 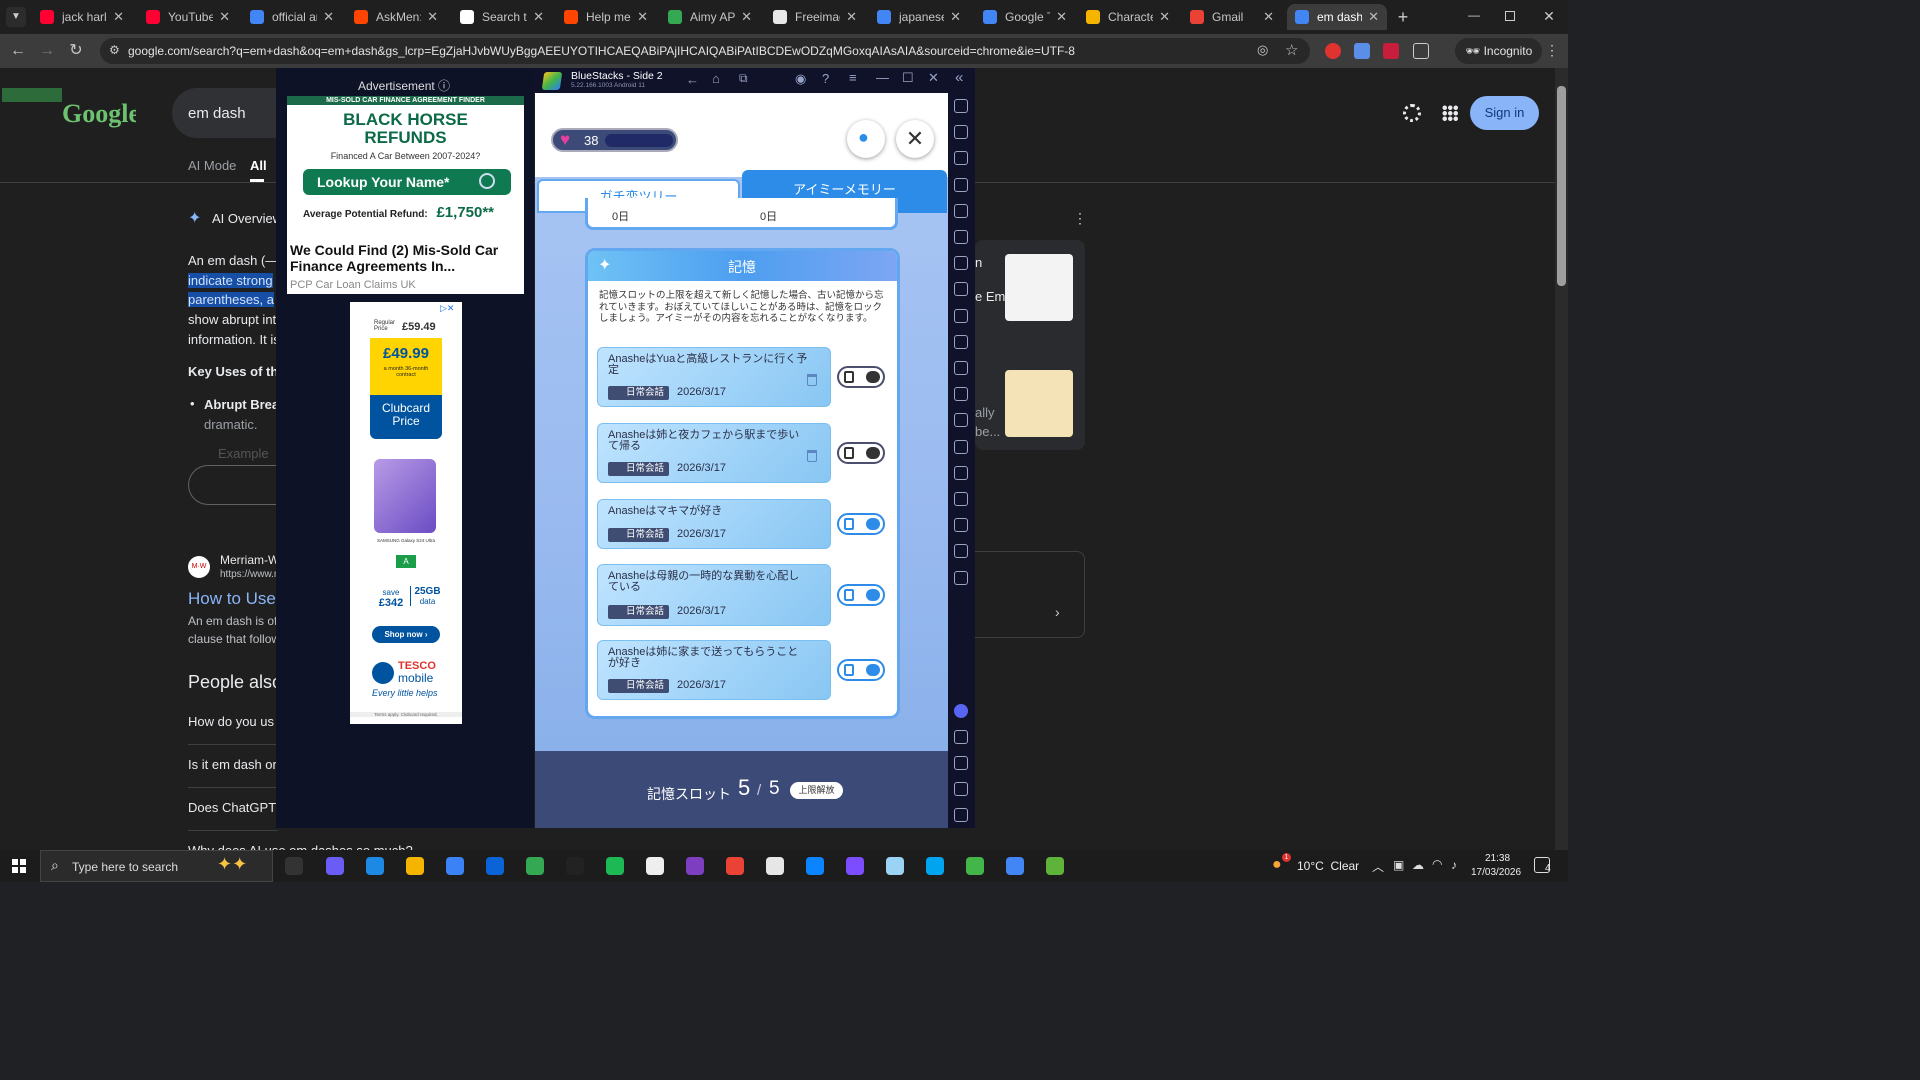 I want to click on fullscreen-icon, so click(x=961, y=106).